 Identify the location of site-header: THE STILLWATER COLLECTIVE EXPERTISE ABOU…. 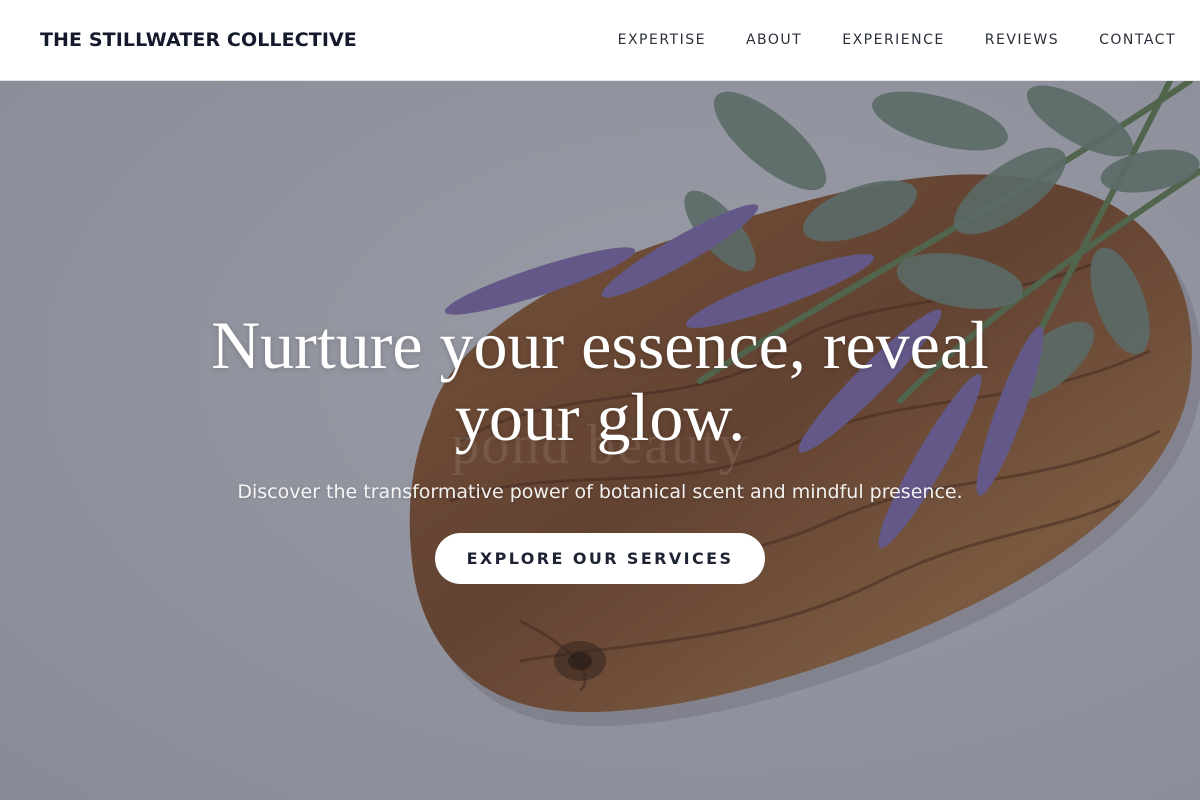
(600, 40).